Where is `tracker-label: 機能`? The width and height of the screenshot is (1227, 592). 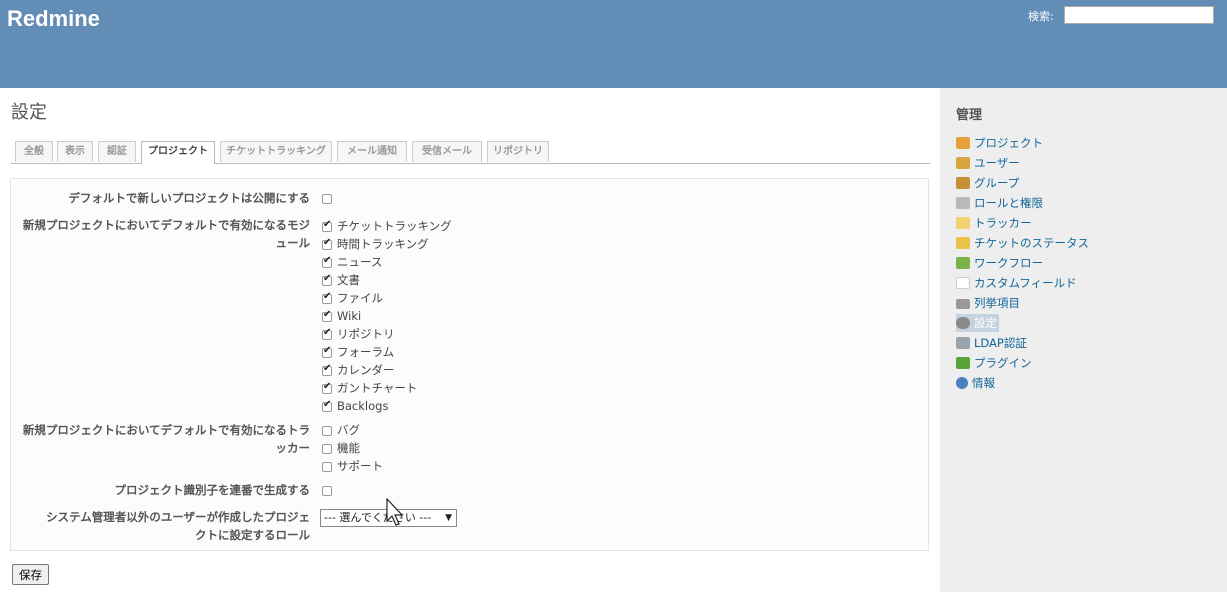
tracker-label: 機能 is located at coordinates (348, 448).